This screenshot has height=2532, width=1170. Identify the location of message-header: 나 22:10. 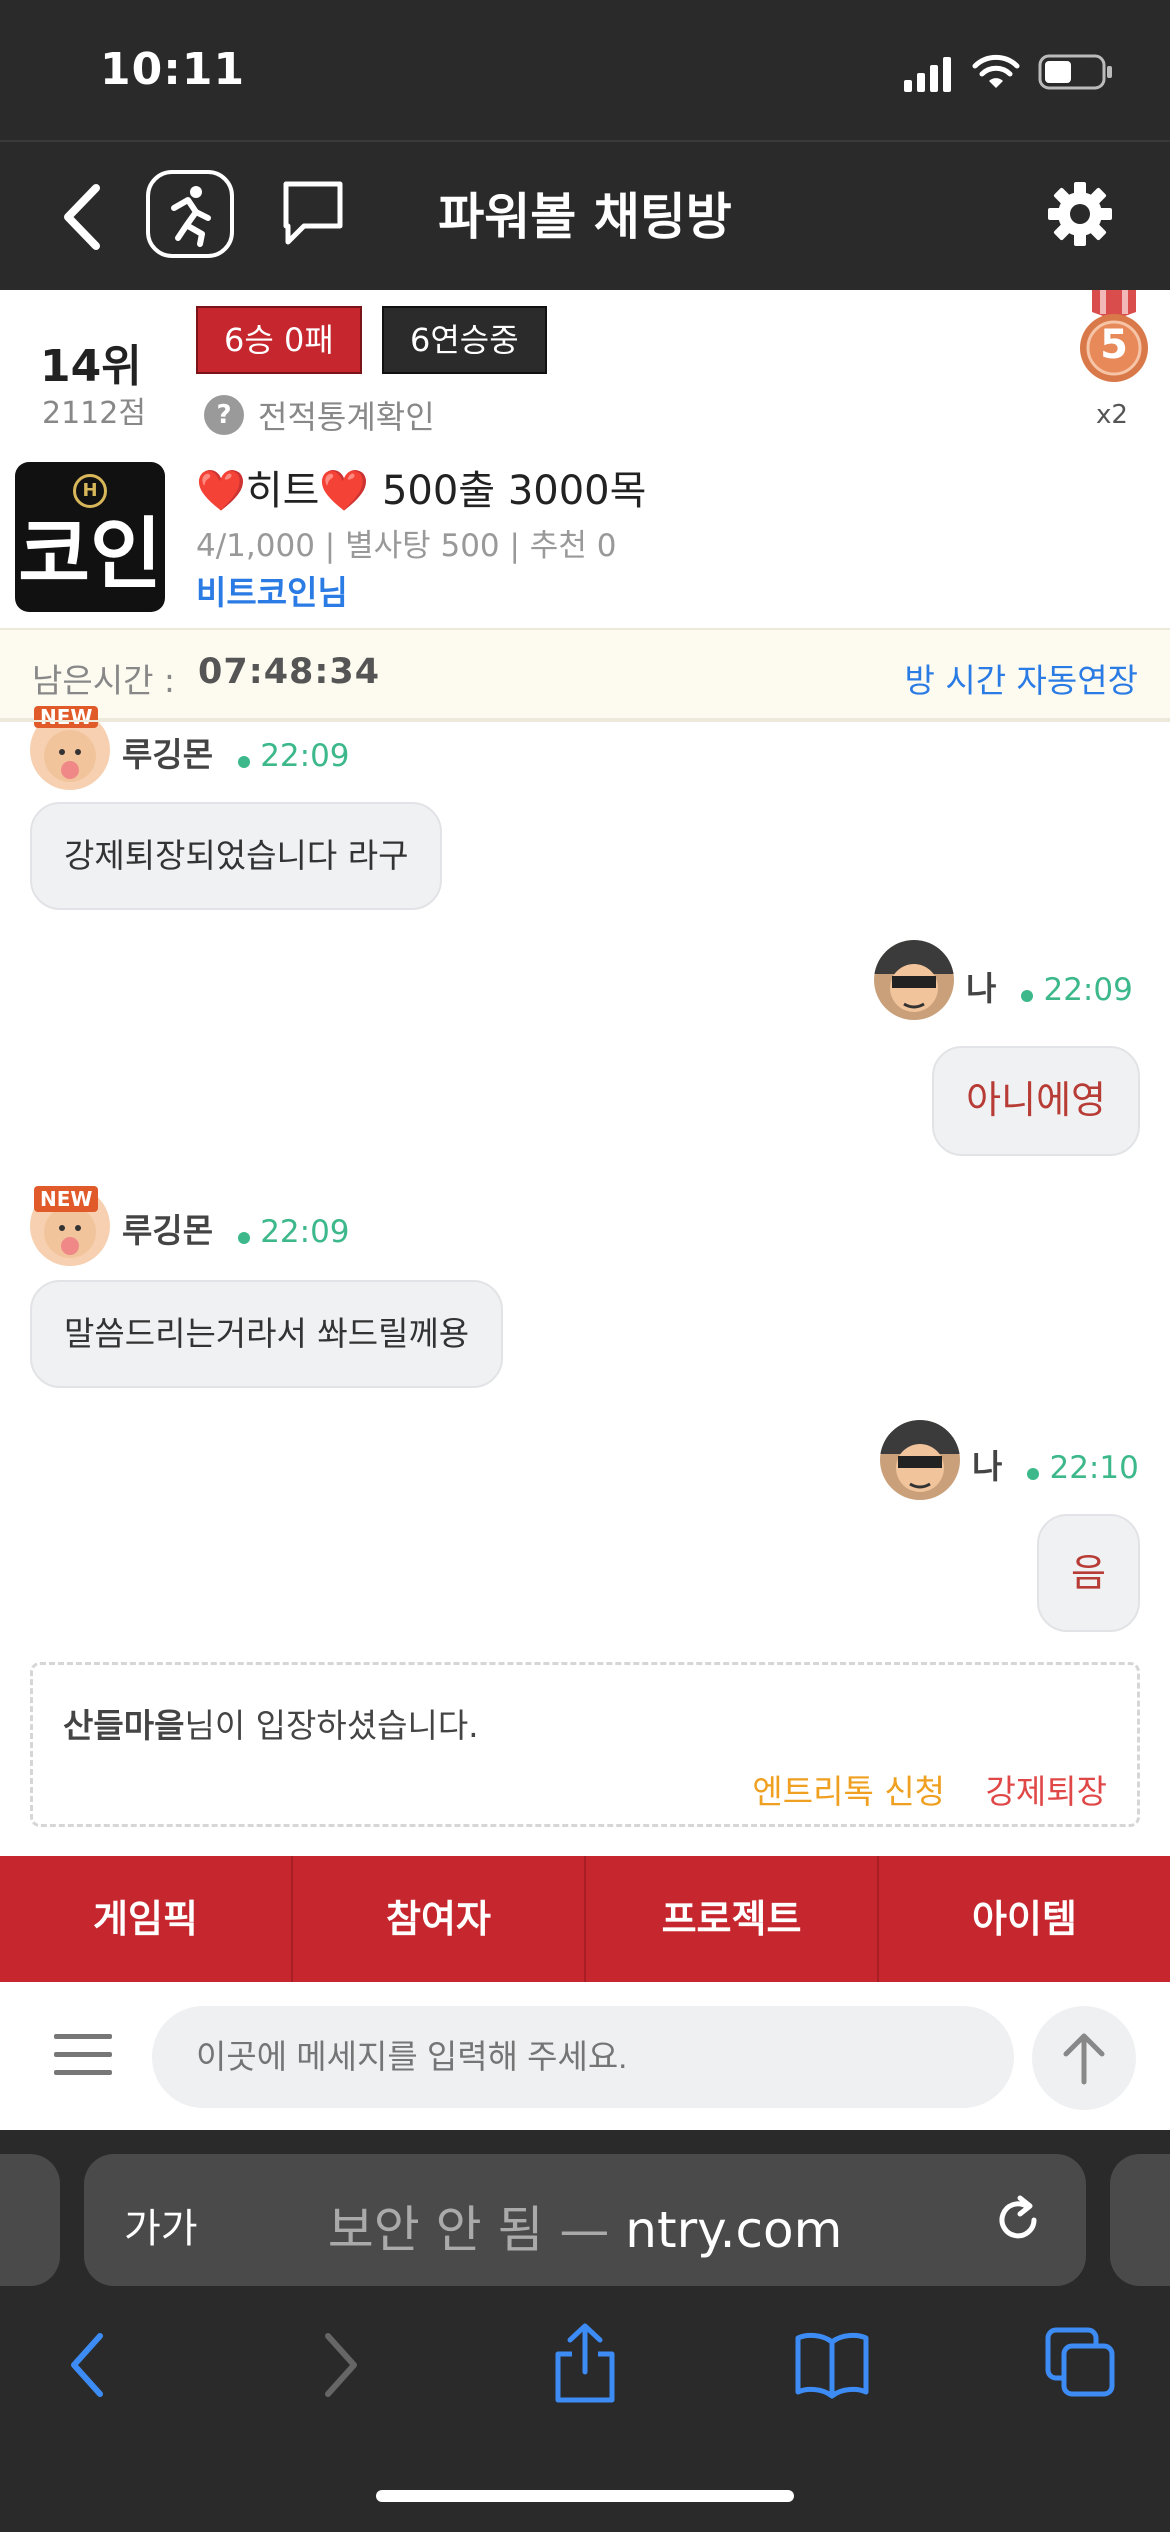
(1055, 1464).